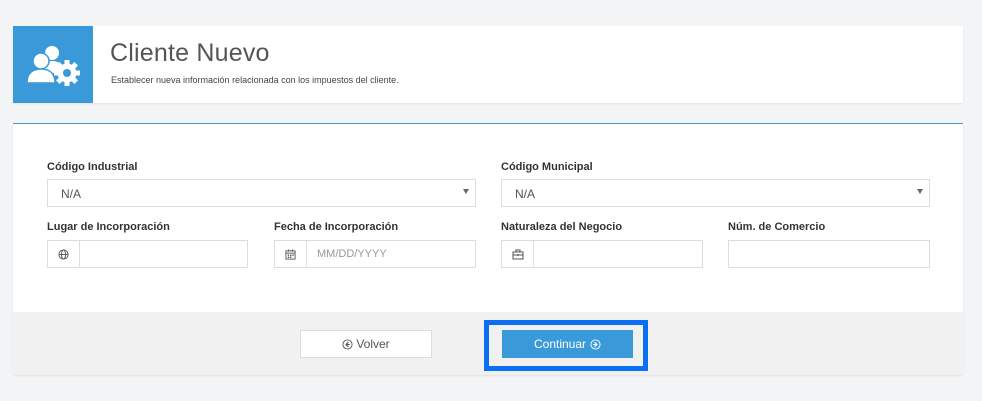 Image resolution: width=982 pixels, height=401 pixels. What do you see at coordinates (777, 227) in the screenshot?
I see `num-comercio-label: Núm. de Comercio` at bounding box center [777, 227].